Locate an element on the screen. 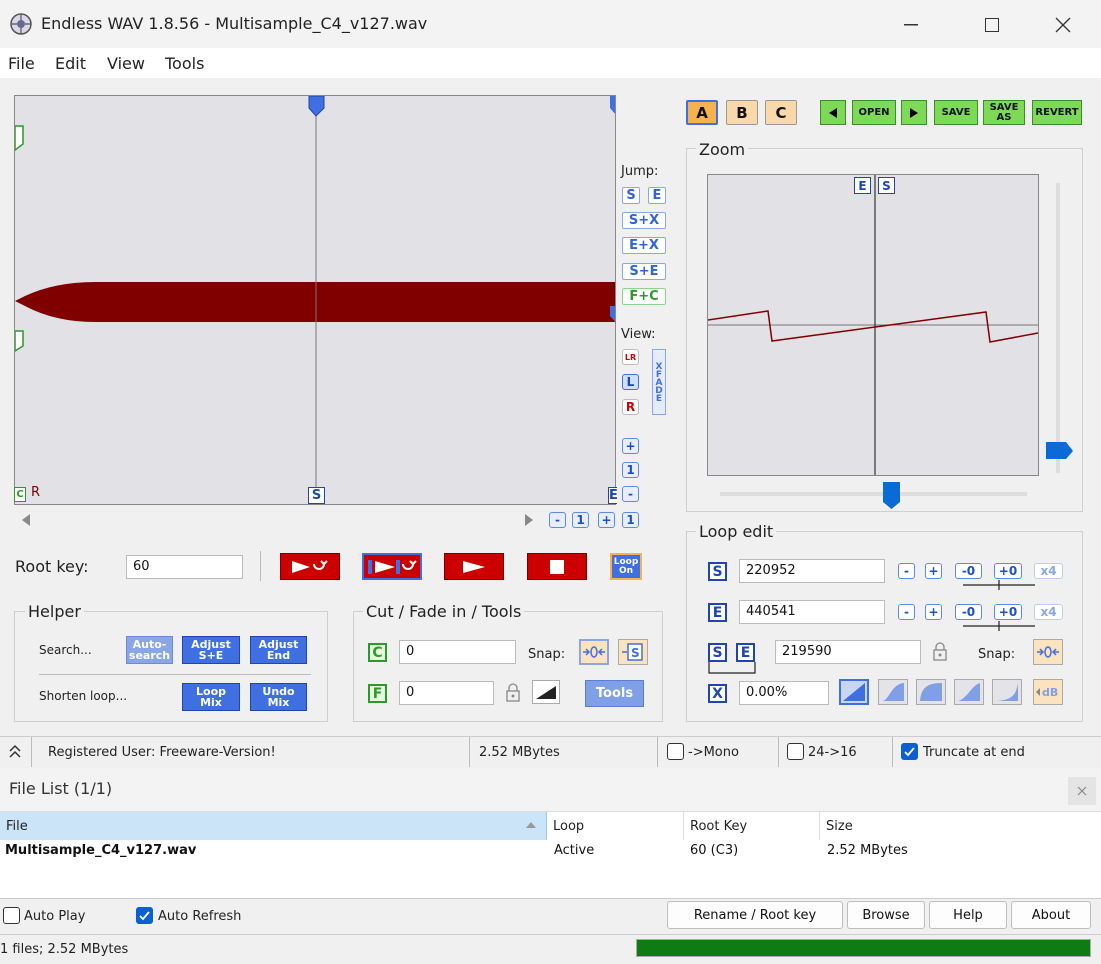 Image resolution: width=1101 pixels, height=964 pixels. wave-zoom-one-button: 1 is located at coordinates (630, 520).